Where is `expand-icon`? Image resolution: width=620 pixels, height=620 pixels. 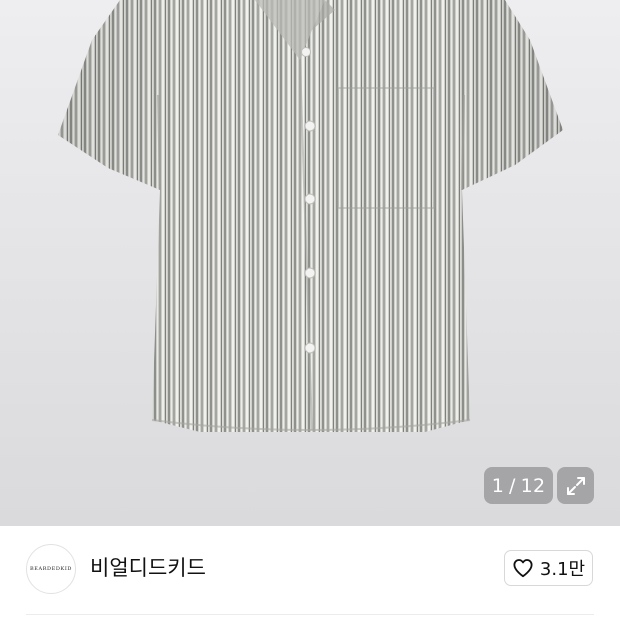 expand-icon is located at coordinates (575, 485).